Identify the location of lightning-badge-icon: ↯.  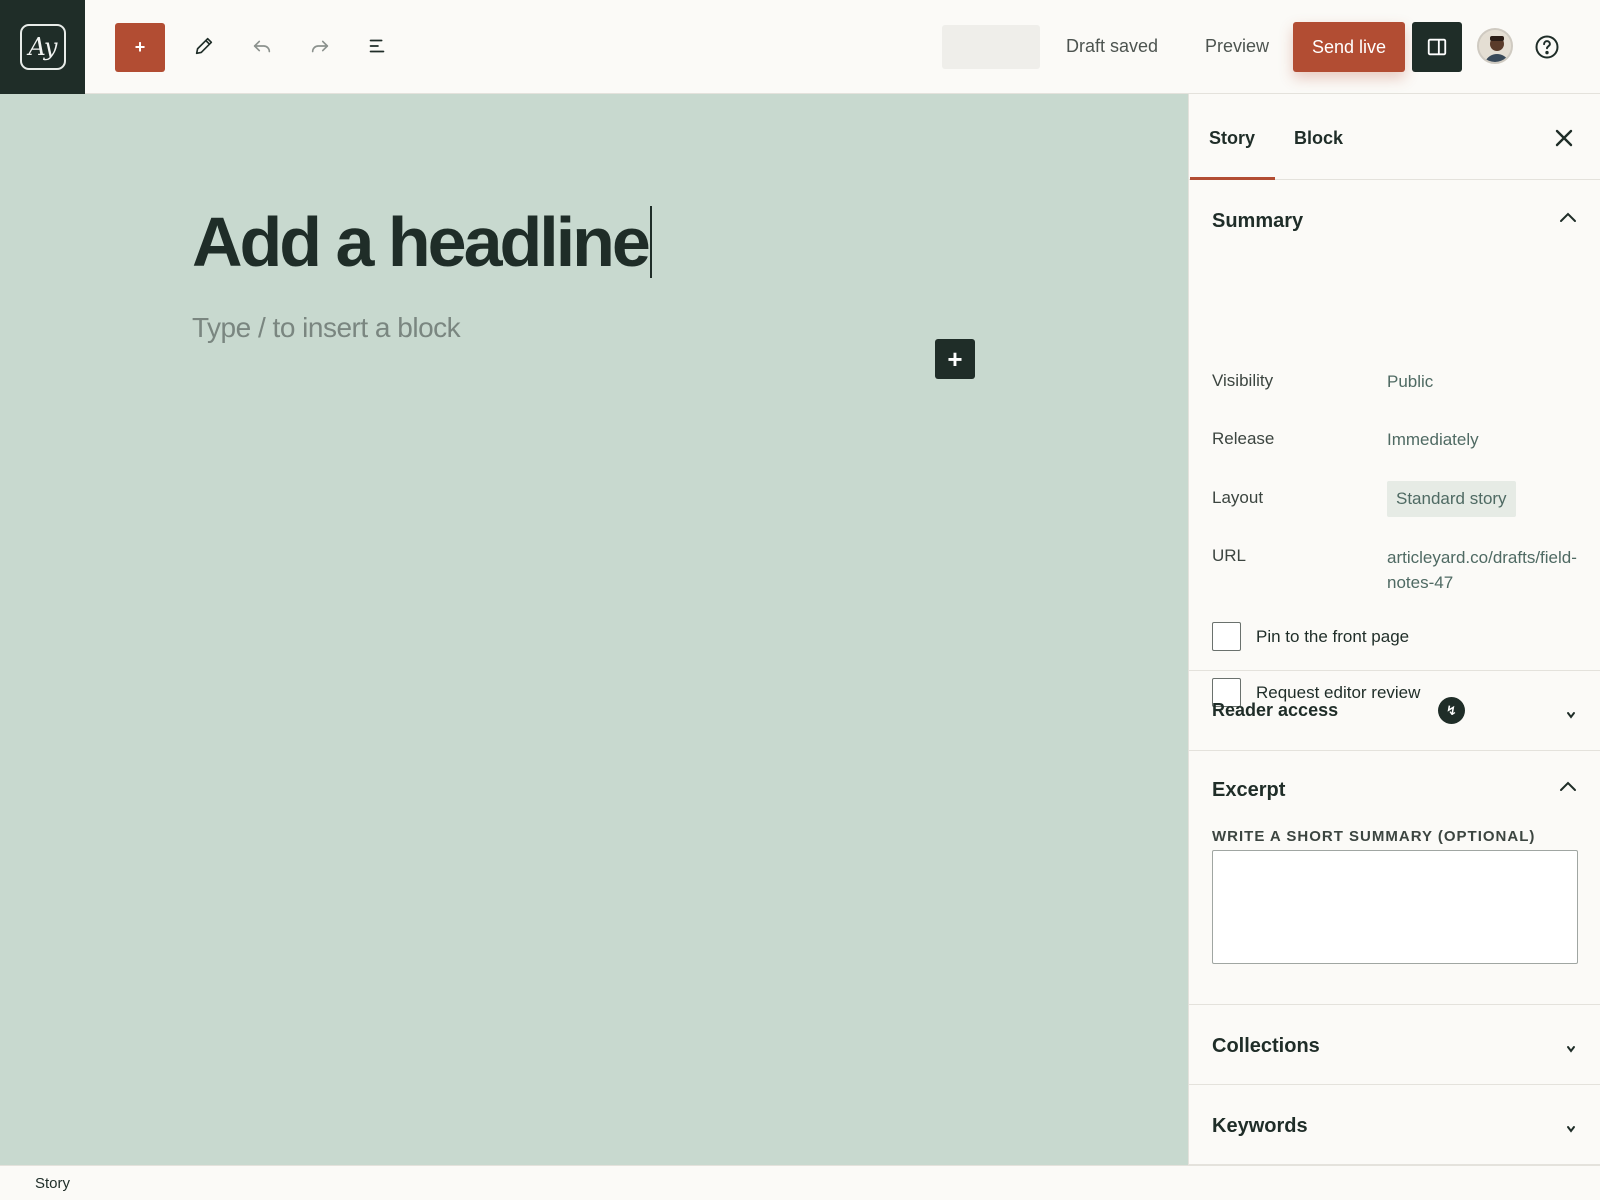
(1451, 710).